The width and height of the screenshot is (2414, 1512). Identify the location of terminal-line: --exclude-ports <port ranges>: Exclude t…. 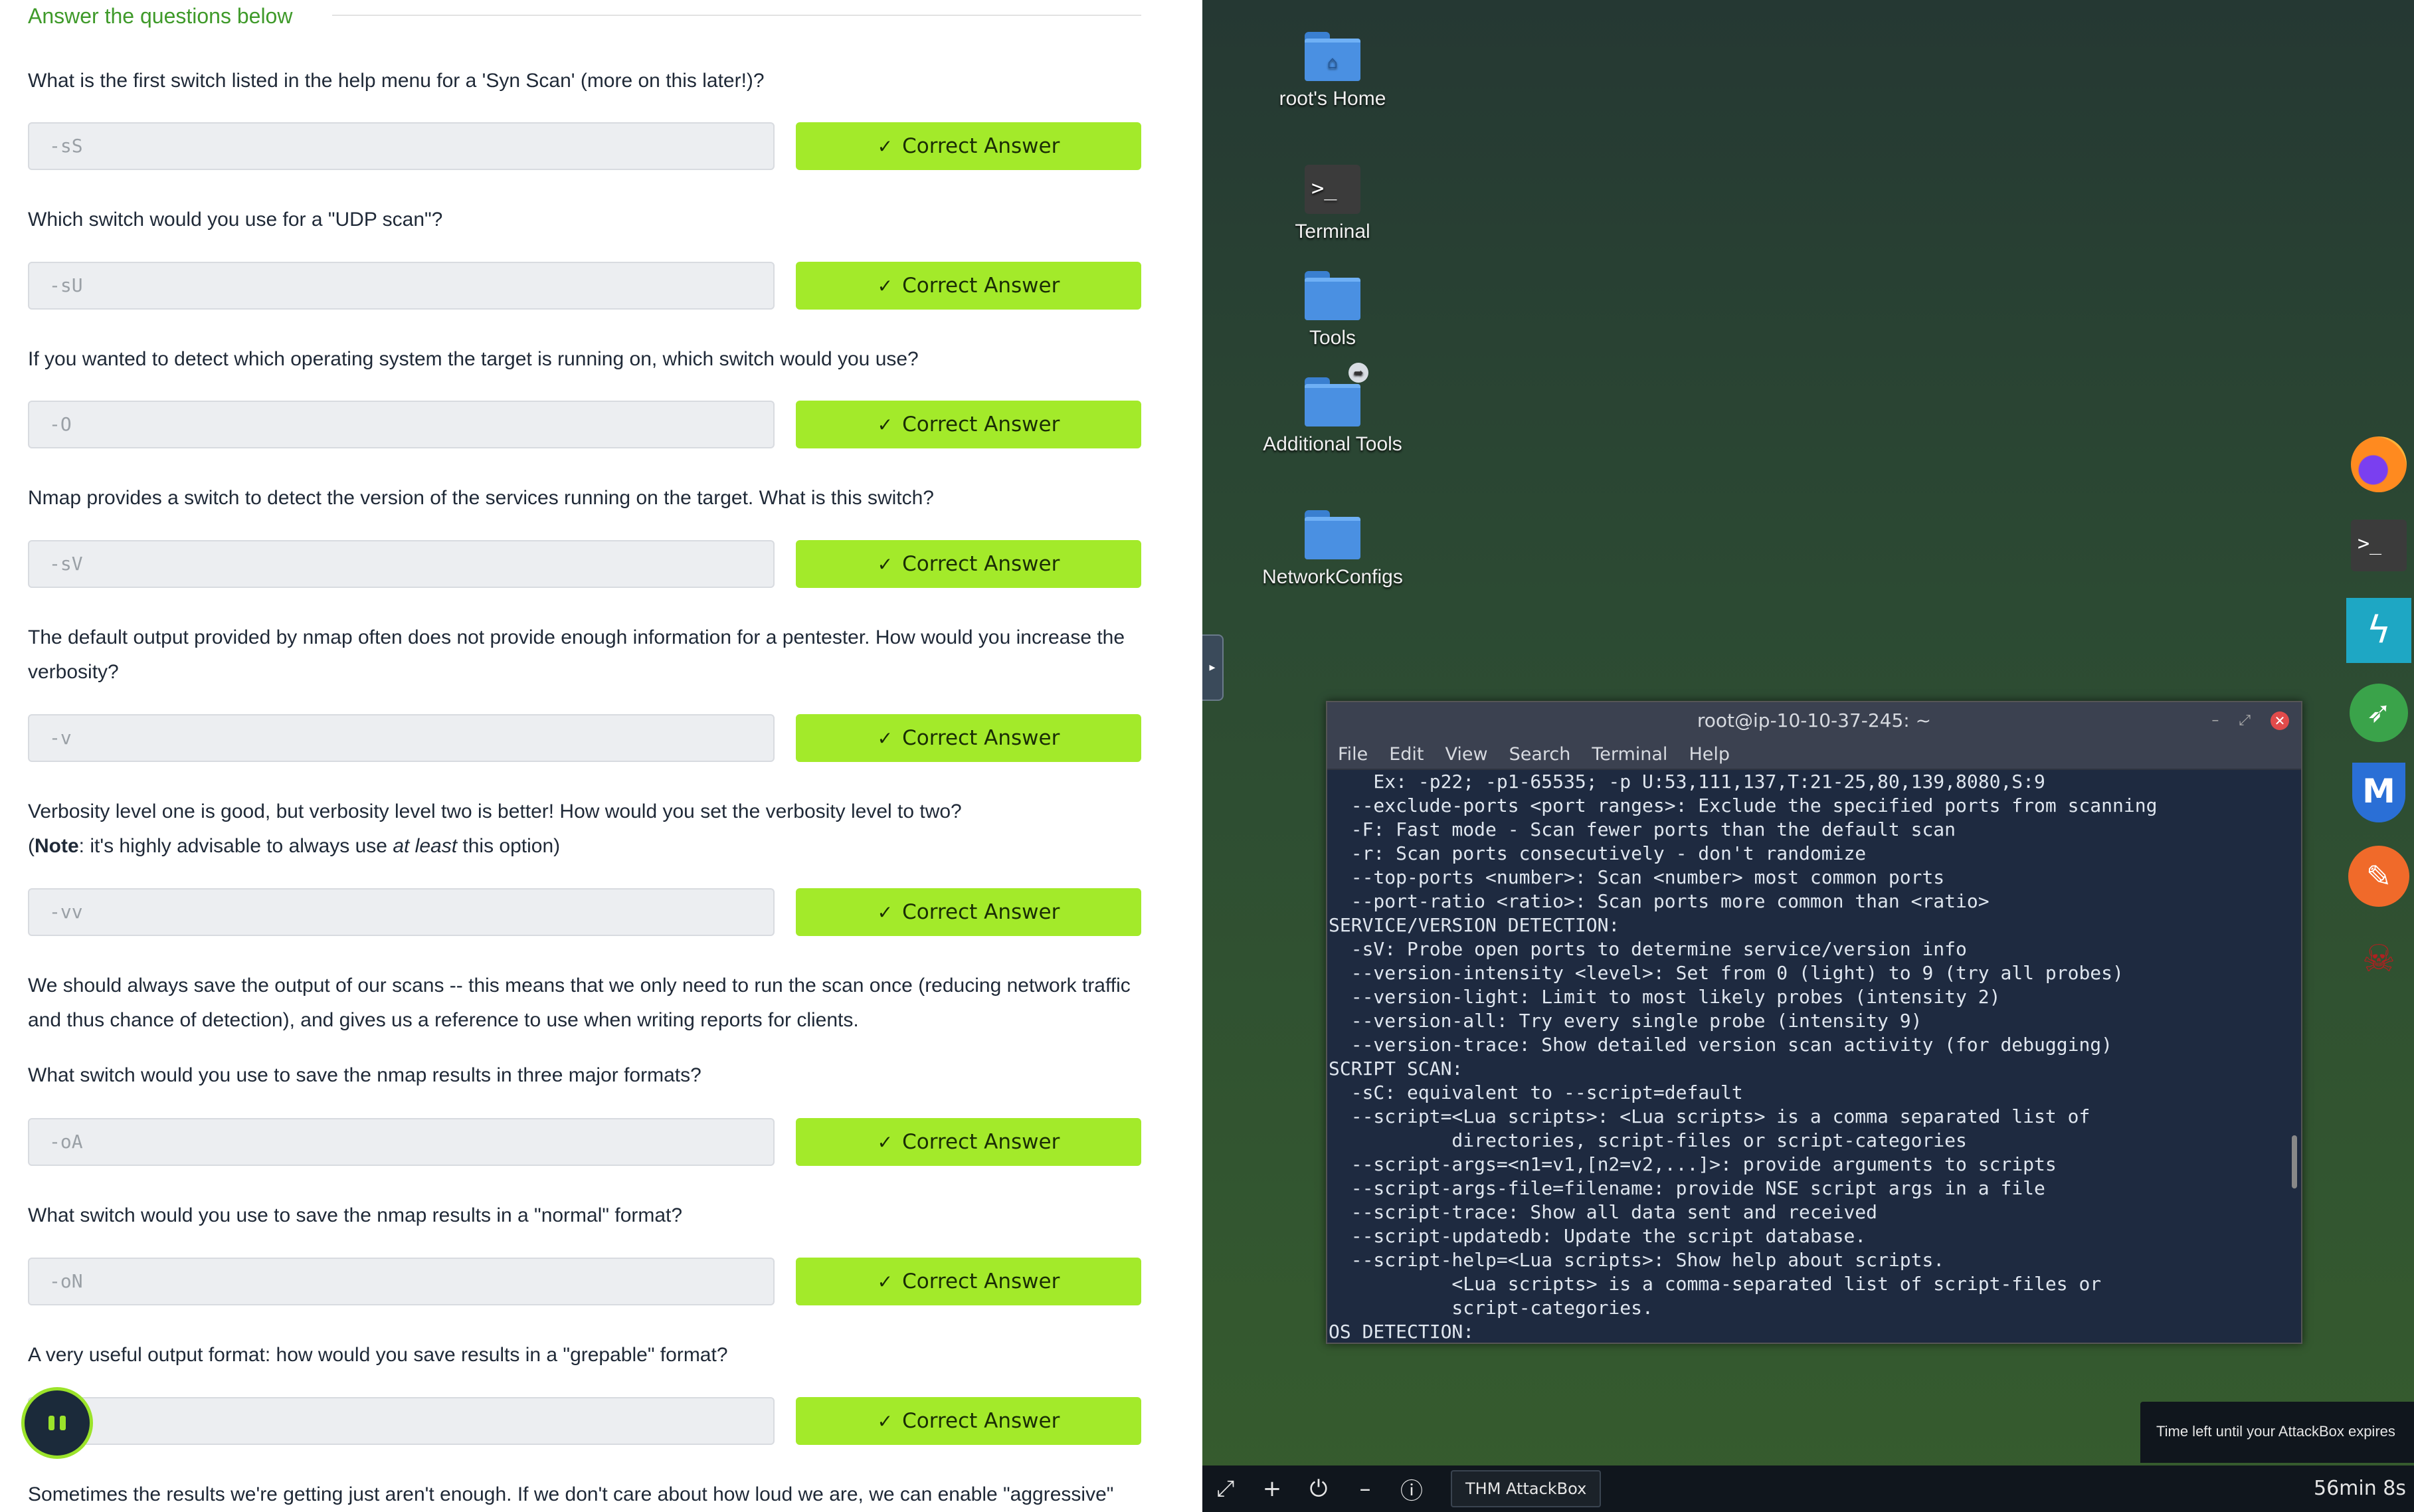
(1744, 805).